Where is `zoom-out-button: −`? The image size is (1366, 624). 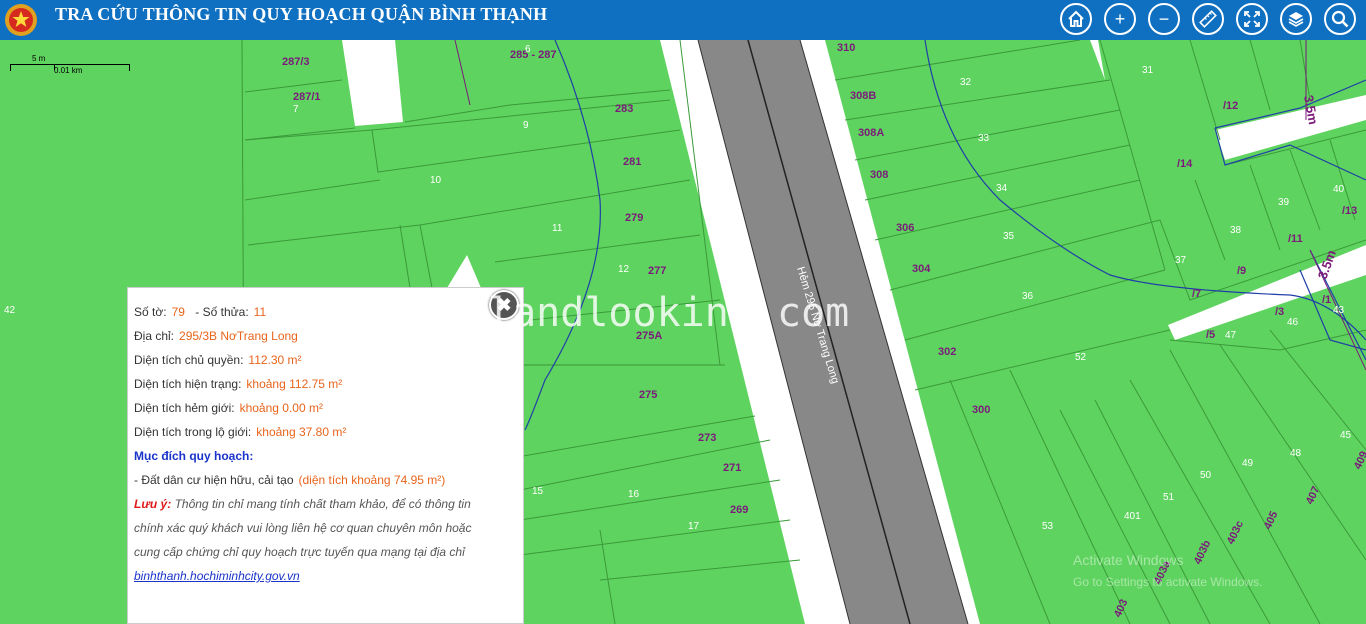 zoom-out-button: − is located at coordinates (1164, 19).